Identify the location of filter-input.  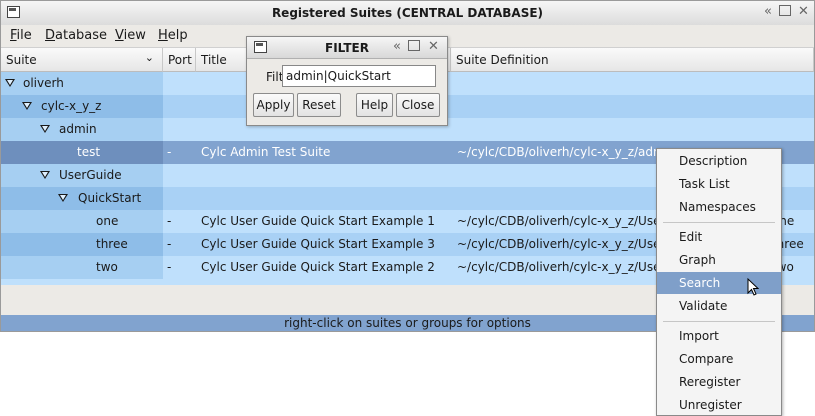
(359, 76).